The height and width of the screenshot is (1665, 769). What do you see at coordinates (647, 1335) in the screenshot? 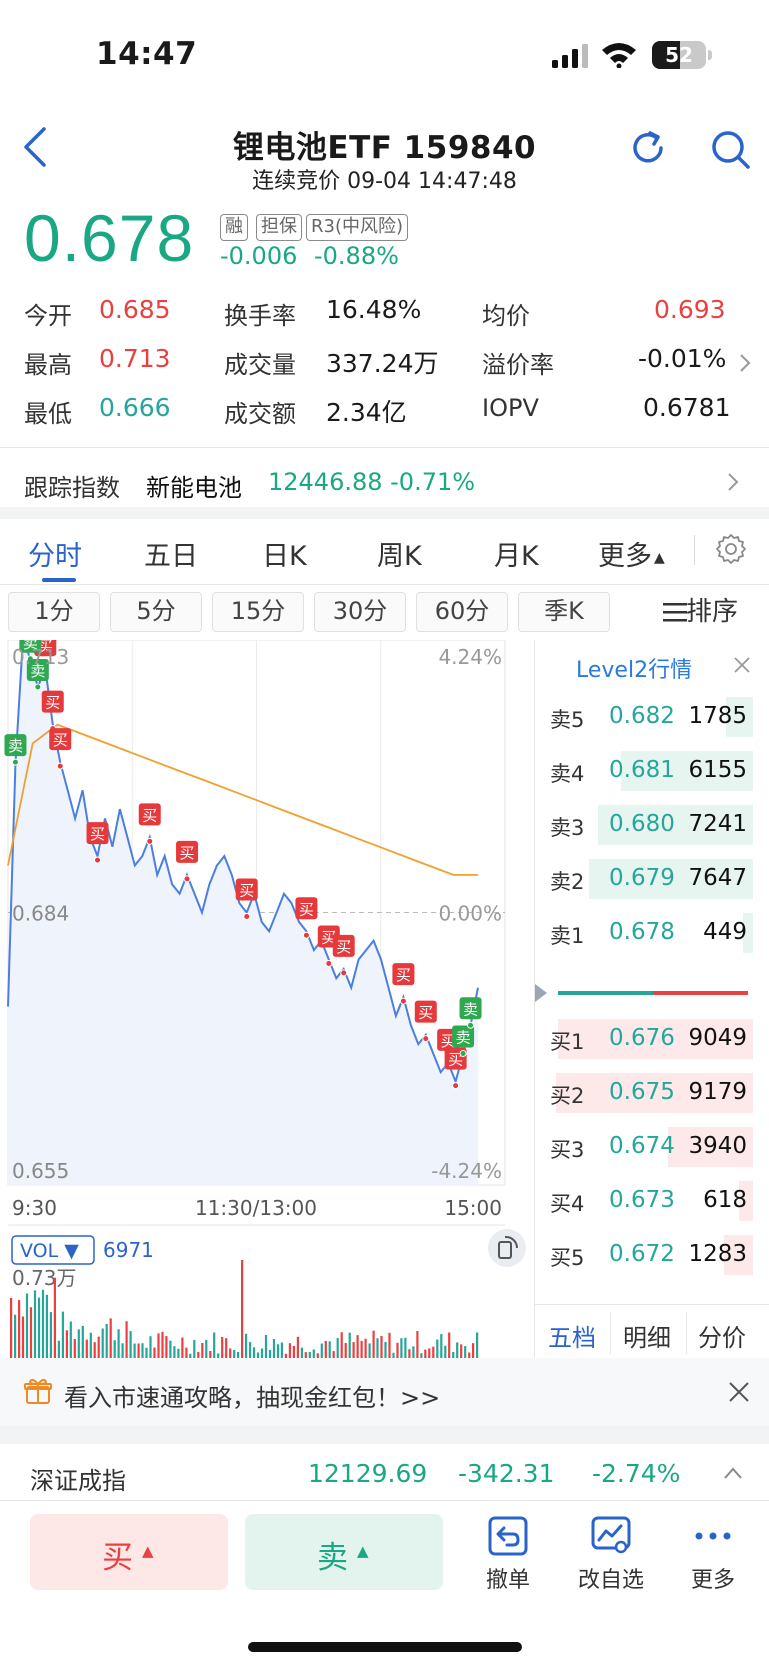
I see `orderbook-tab-detail: 明细` at bounding box center [647, 1335].